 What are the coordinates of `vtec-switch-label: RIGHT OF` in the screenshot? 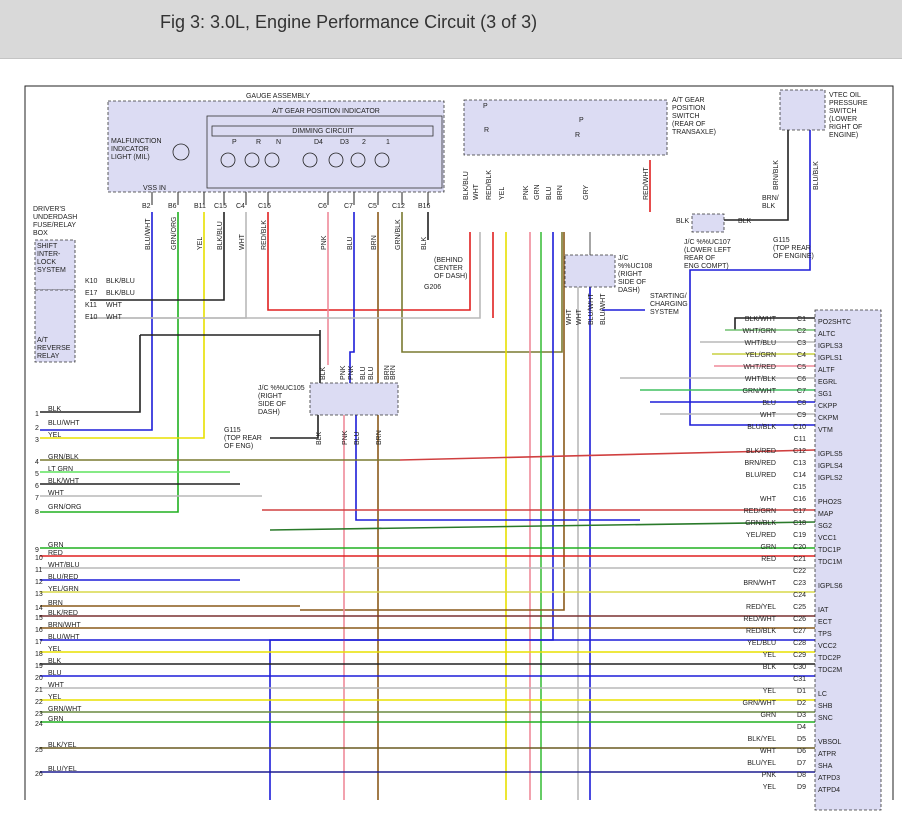 It's located at (845, 127).